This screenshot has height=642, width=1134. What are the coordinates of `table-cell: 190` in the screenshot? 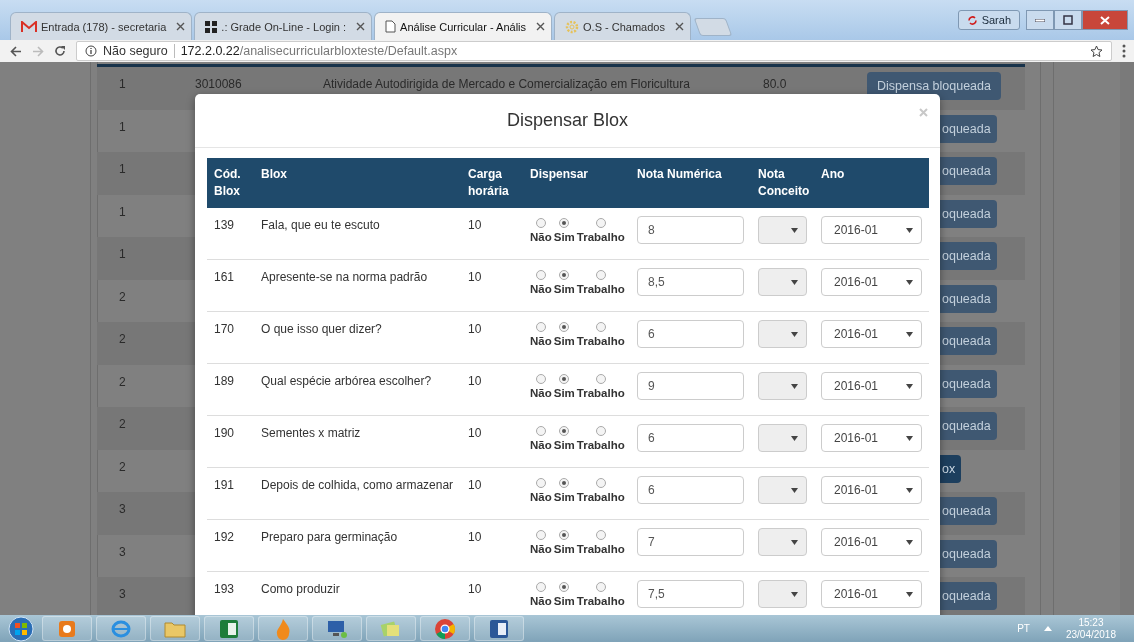 It's located at (230, 441).